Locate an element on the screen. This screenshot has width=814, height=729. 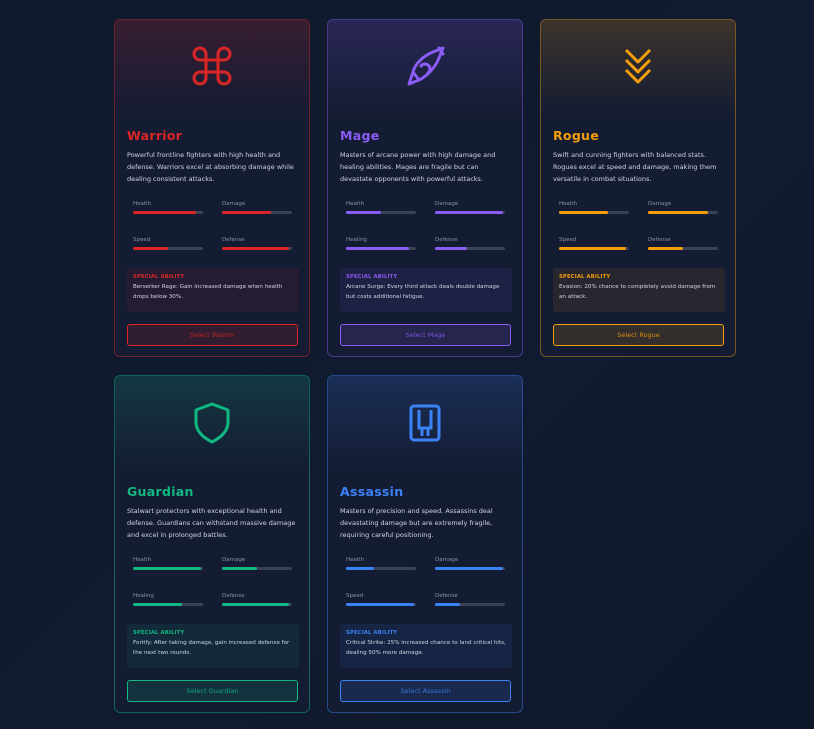
chevrons-down-icon is located at coordinates (638, 66).